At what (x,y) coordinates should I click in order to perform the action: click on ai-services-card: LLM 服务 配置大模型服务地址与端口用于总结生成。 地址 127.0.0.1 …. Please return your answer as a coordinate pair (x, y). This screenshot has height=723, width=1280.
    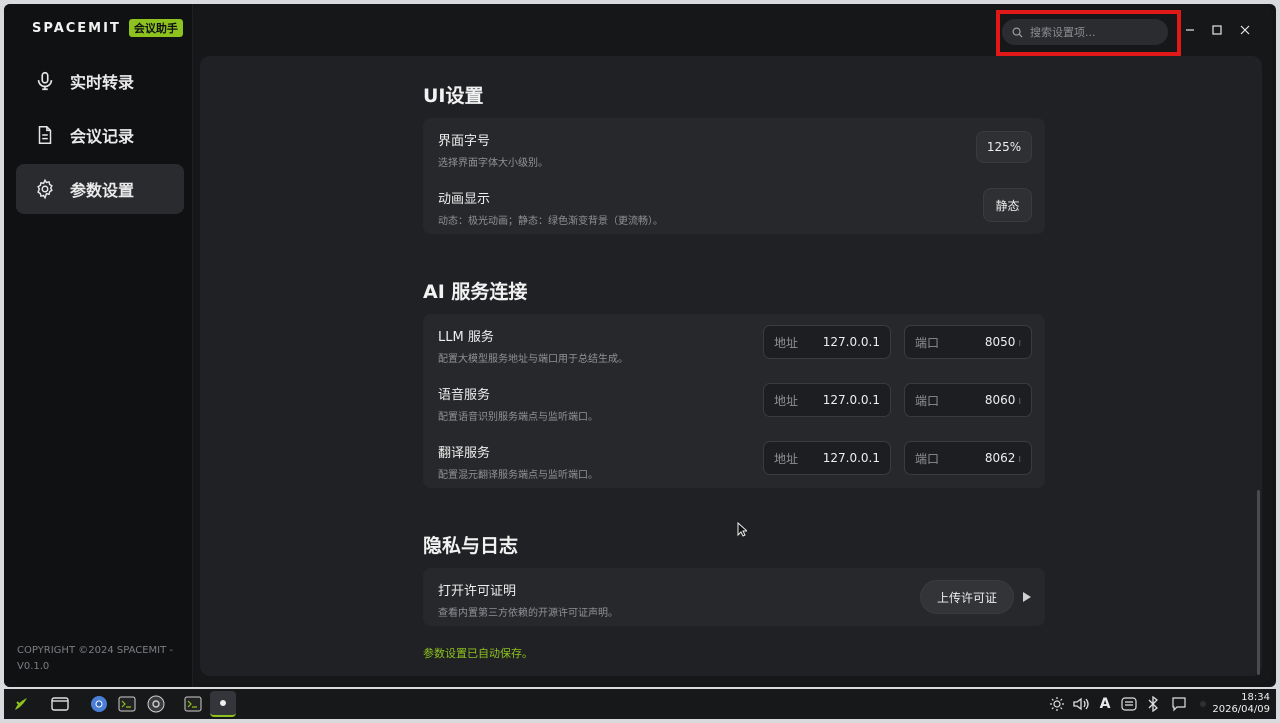
    Looking at the image, I should click on (734, 401).